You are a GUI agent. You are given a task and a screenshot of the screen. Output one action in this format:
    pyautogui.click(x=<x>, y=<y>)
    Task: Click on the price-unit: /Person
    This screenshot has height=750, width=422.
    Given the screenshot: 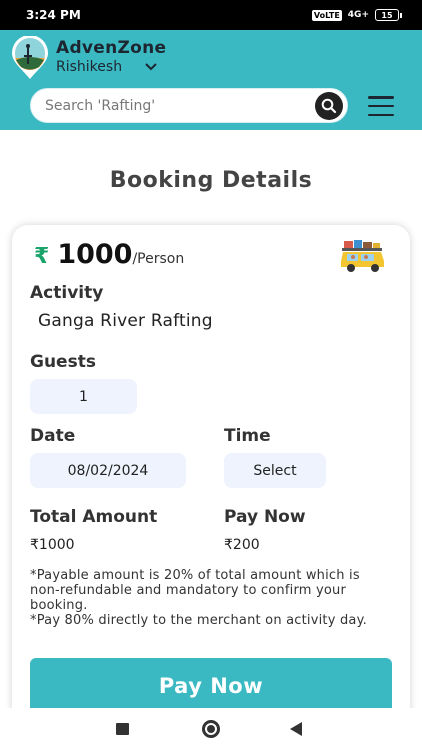 What is the action you would take?
    pyautogui.click(x=158, y=259)
    